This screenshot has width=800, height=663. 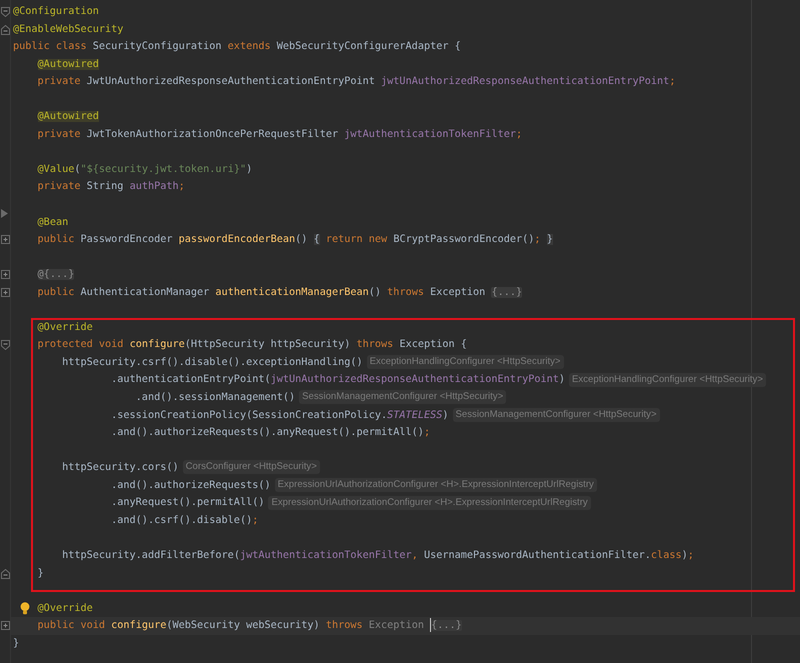 I want to click on lightbulb-icon, so click(x=25, y=608).